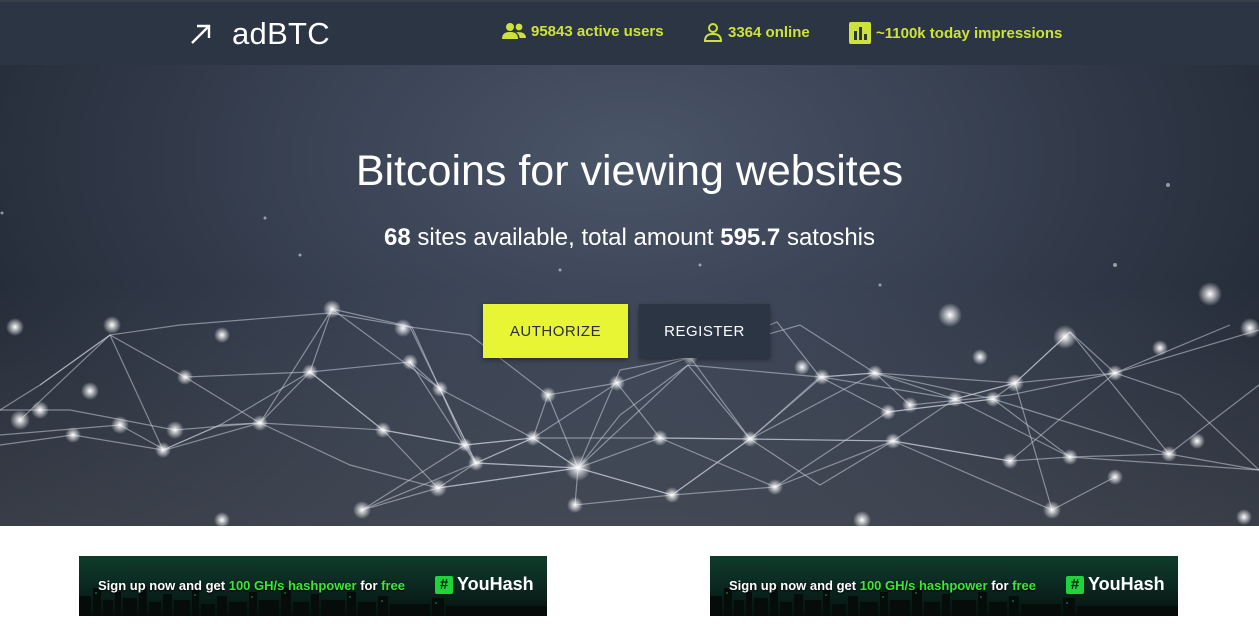 This screenshot has width=1259, height=626. Describe the element at coordinates (397, 237) in the screenshot. I see `sites-count: 68` at that location.